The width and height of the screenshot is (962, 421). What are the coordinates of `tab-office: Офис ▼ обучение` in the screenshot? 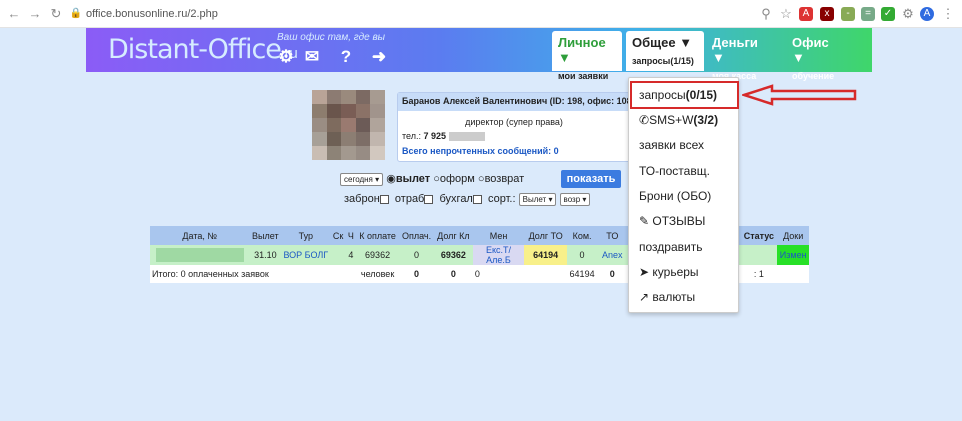 It's located at (816, 56).